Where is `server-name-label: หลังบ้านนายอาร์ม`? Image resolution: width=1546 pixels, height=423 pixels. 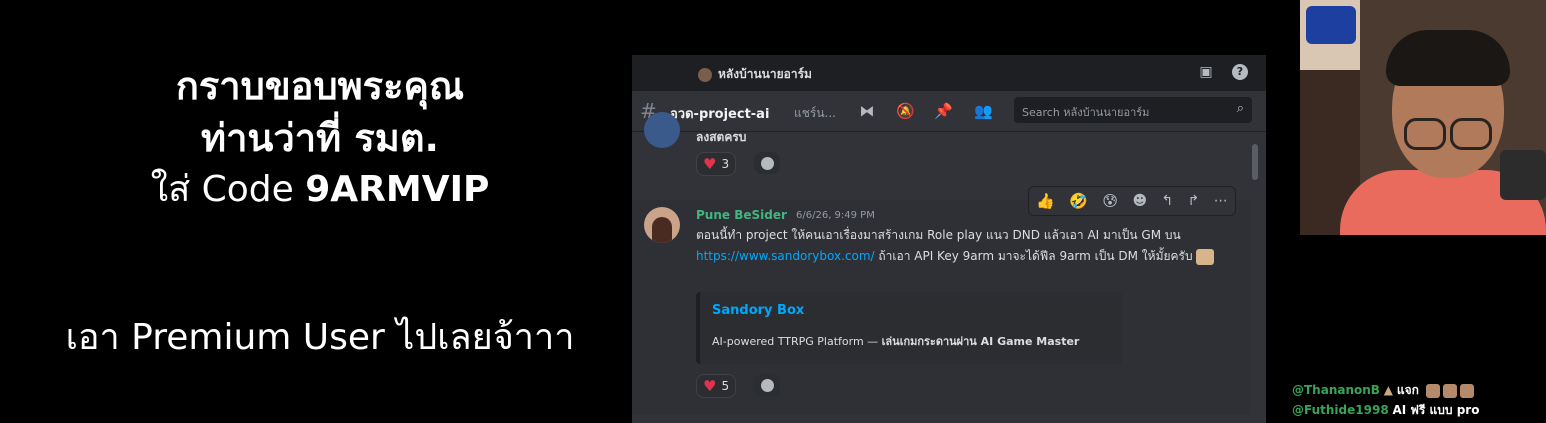
server-name-label: หลังบ้านนายอาร์ม is located at coordinates (765, 74).